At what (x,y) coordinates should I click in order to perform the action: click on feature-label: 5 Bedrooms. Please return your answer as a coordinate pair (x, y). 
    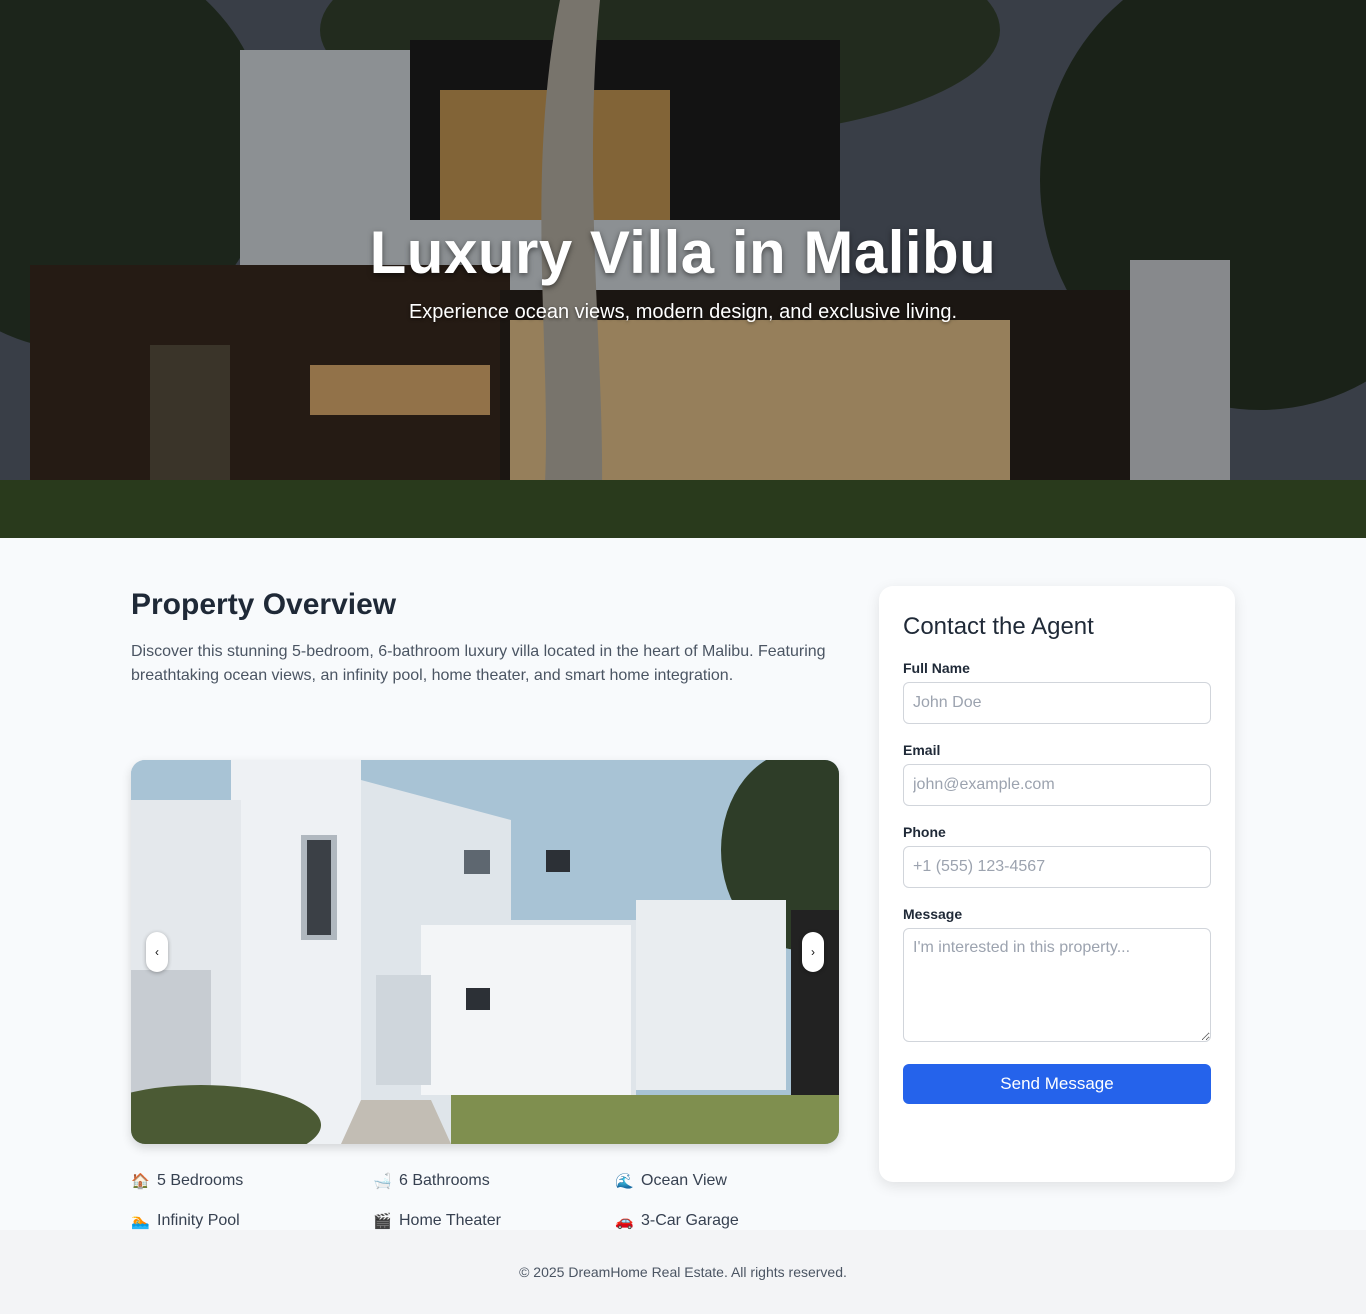
    Looking at the image, I should click on (200, 1180).